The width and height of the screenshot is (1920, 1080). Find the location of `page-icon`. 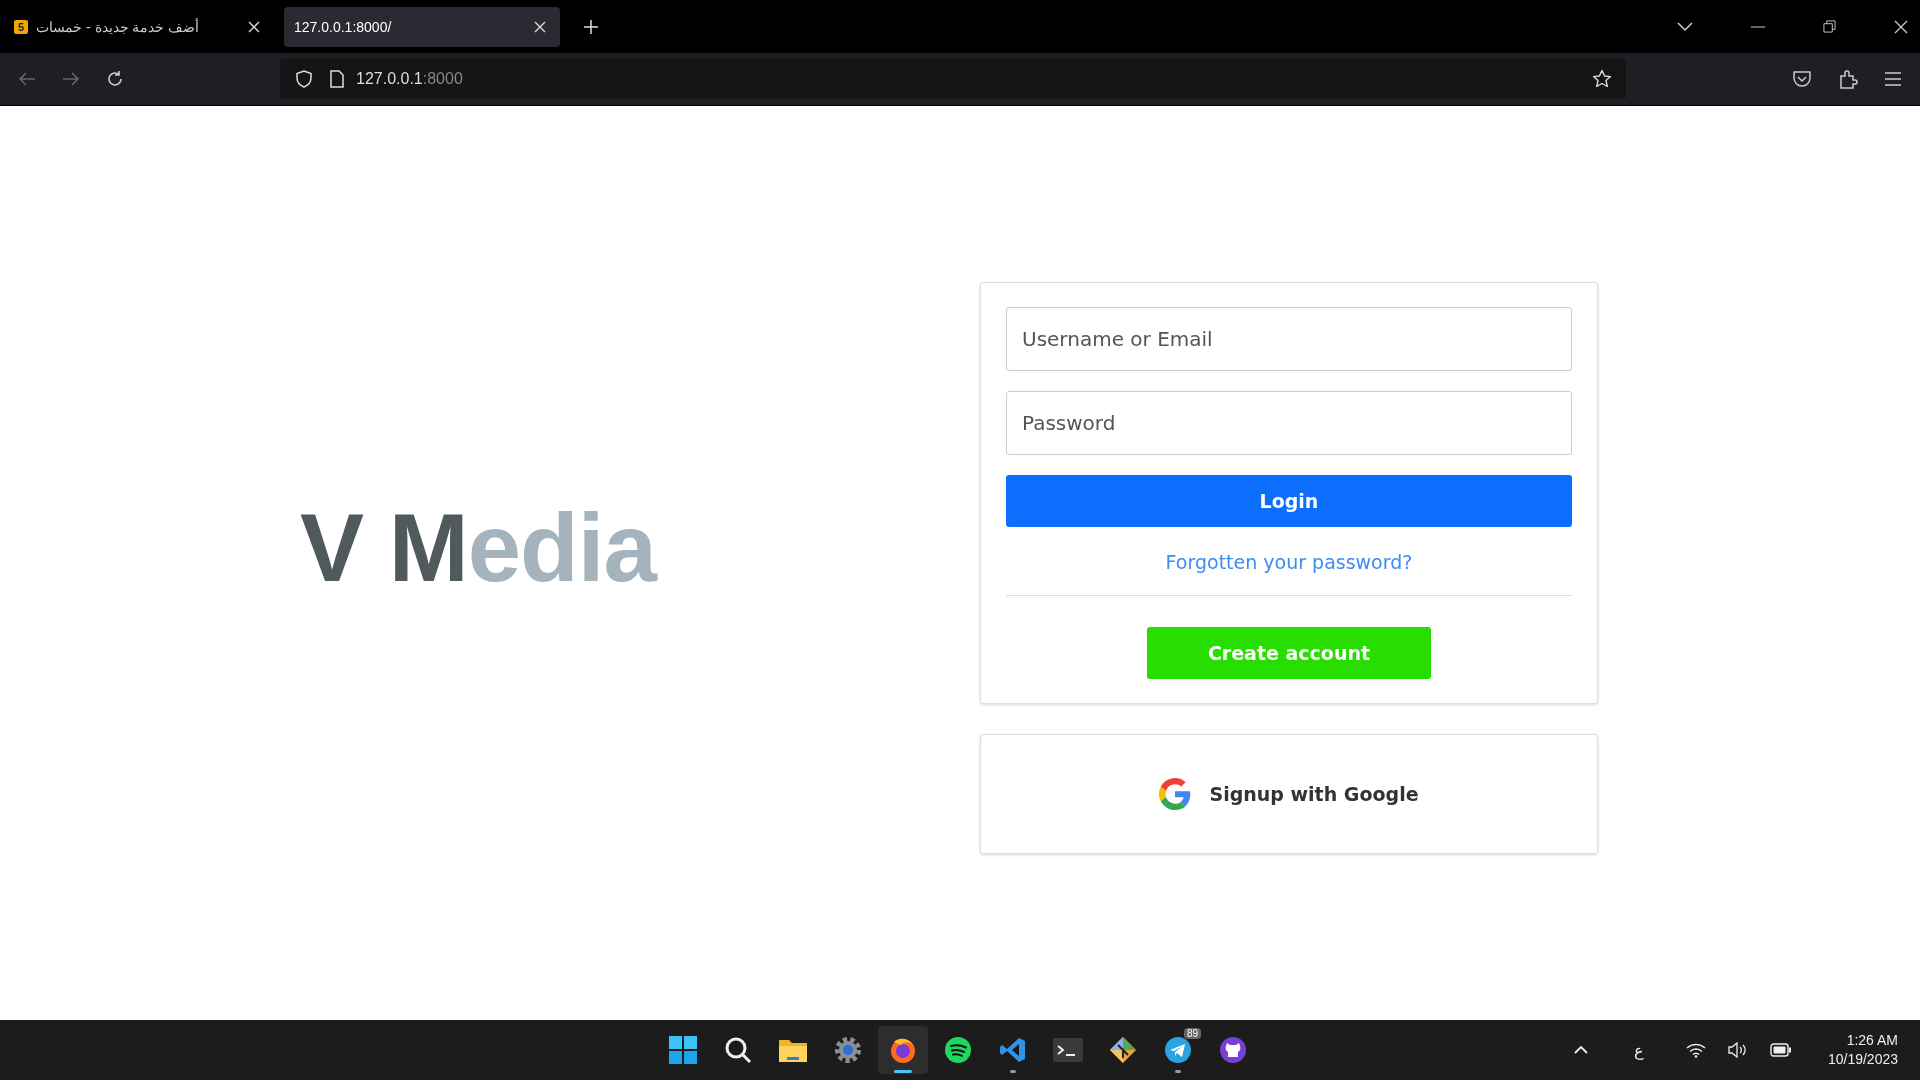

page-icon is located at coordinates (337, 79).